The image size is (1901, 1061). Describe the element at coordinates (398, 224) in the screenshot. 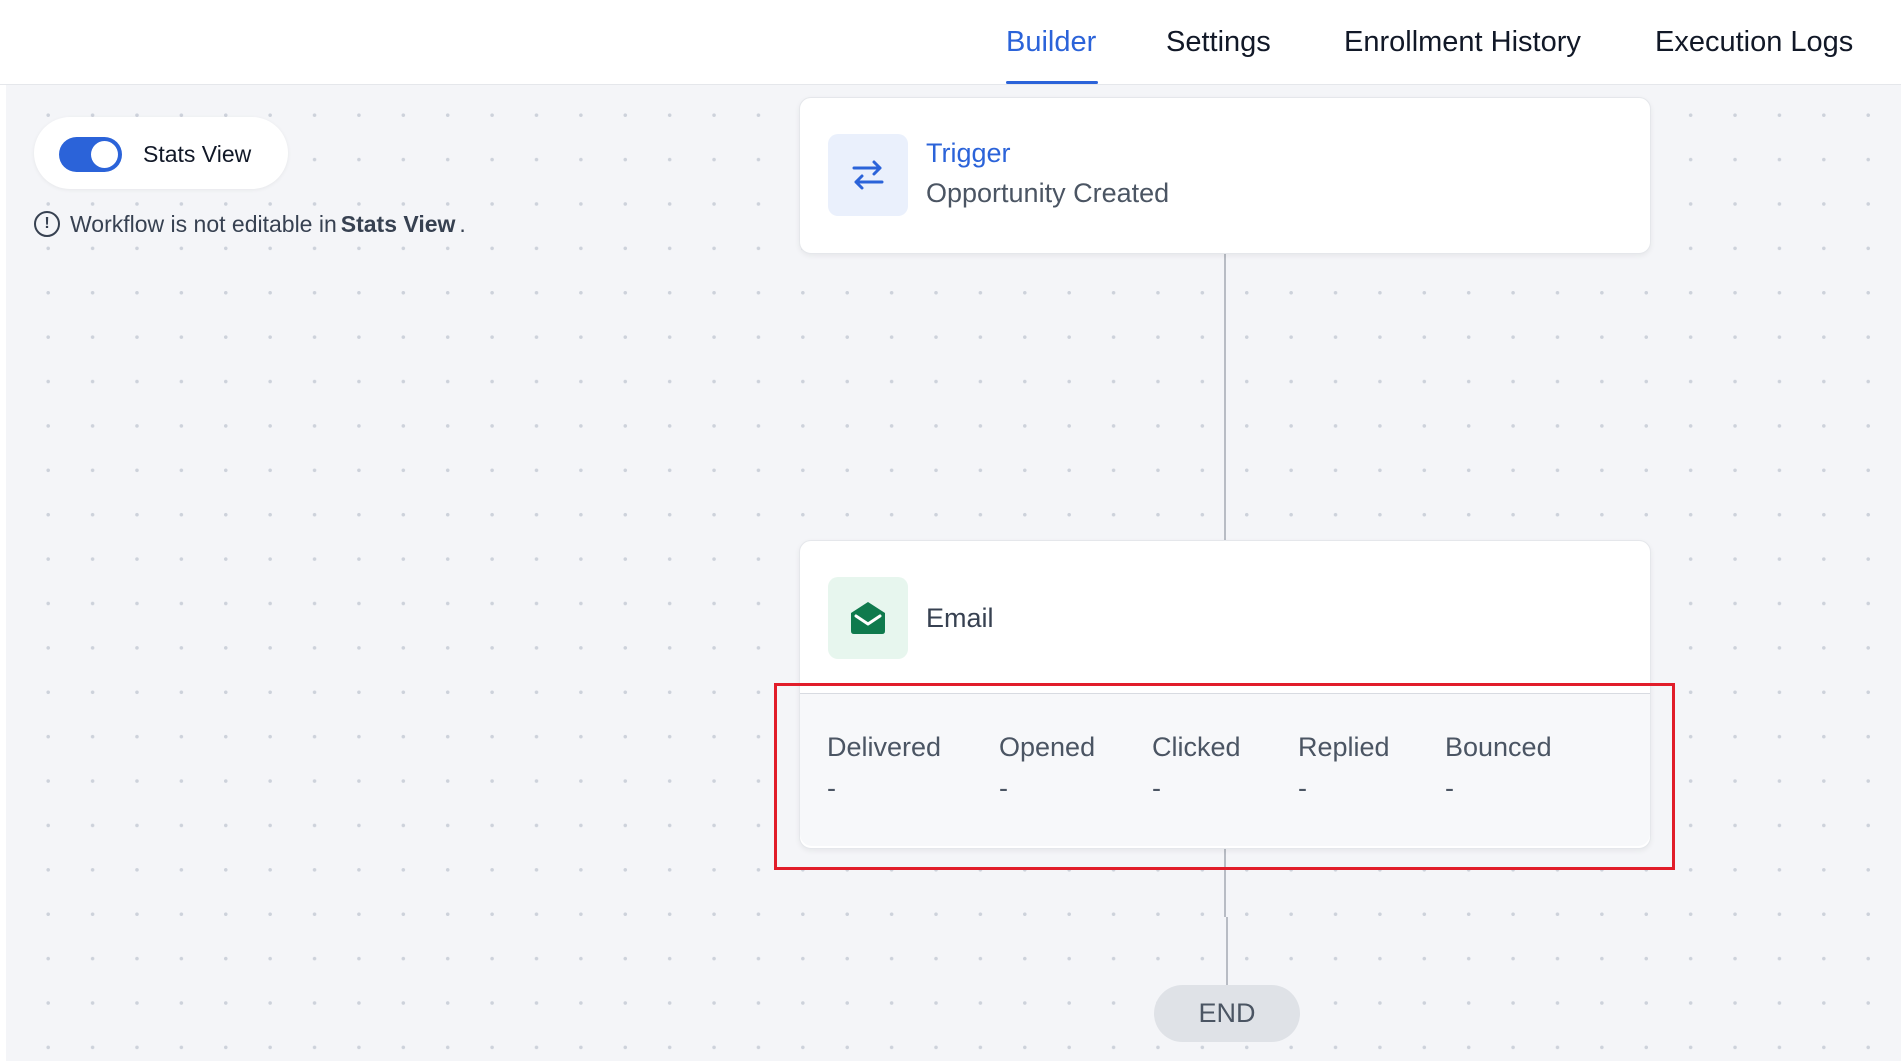

I see `notice-bold-text: Stats View` at that location.